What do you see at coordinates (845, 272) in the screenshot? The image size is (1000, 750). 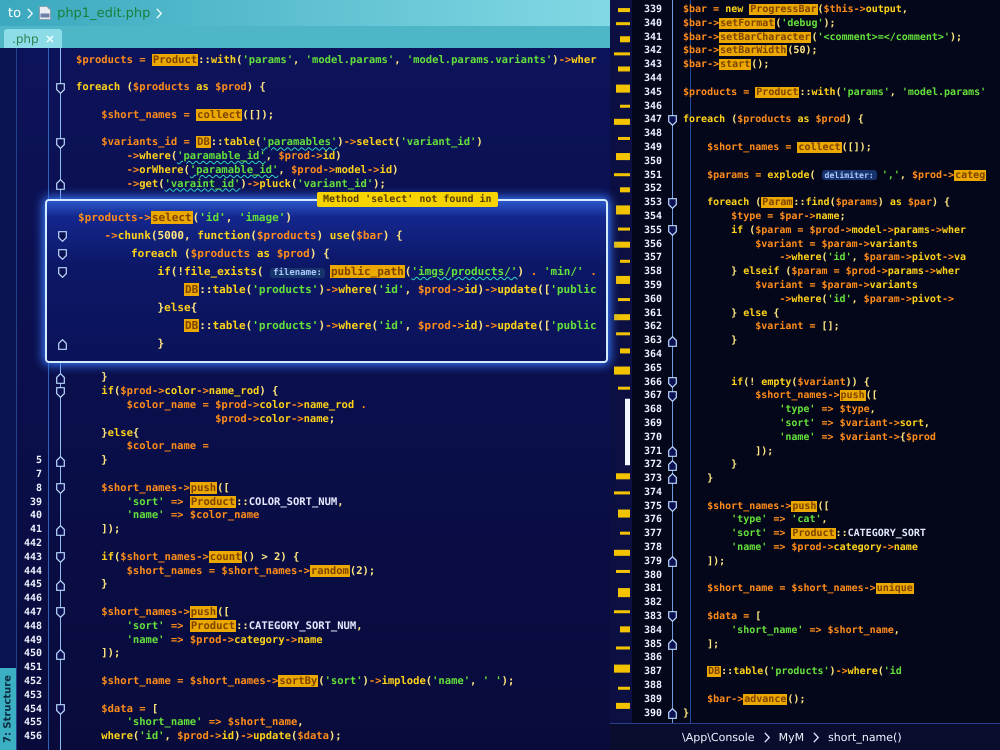 I see `code-line: } elseif ($param = $prod->params->wher` at bounding box center [845, 272].